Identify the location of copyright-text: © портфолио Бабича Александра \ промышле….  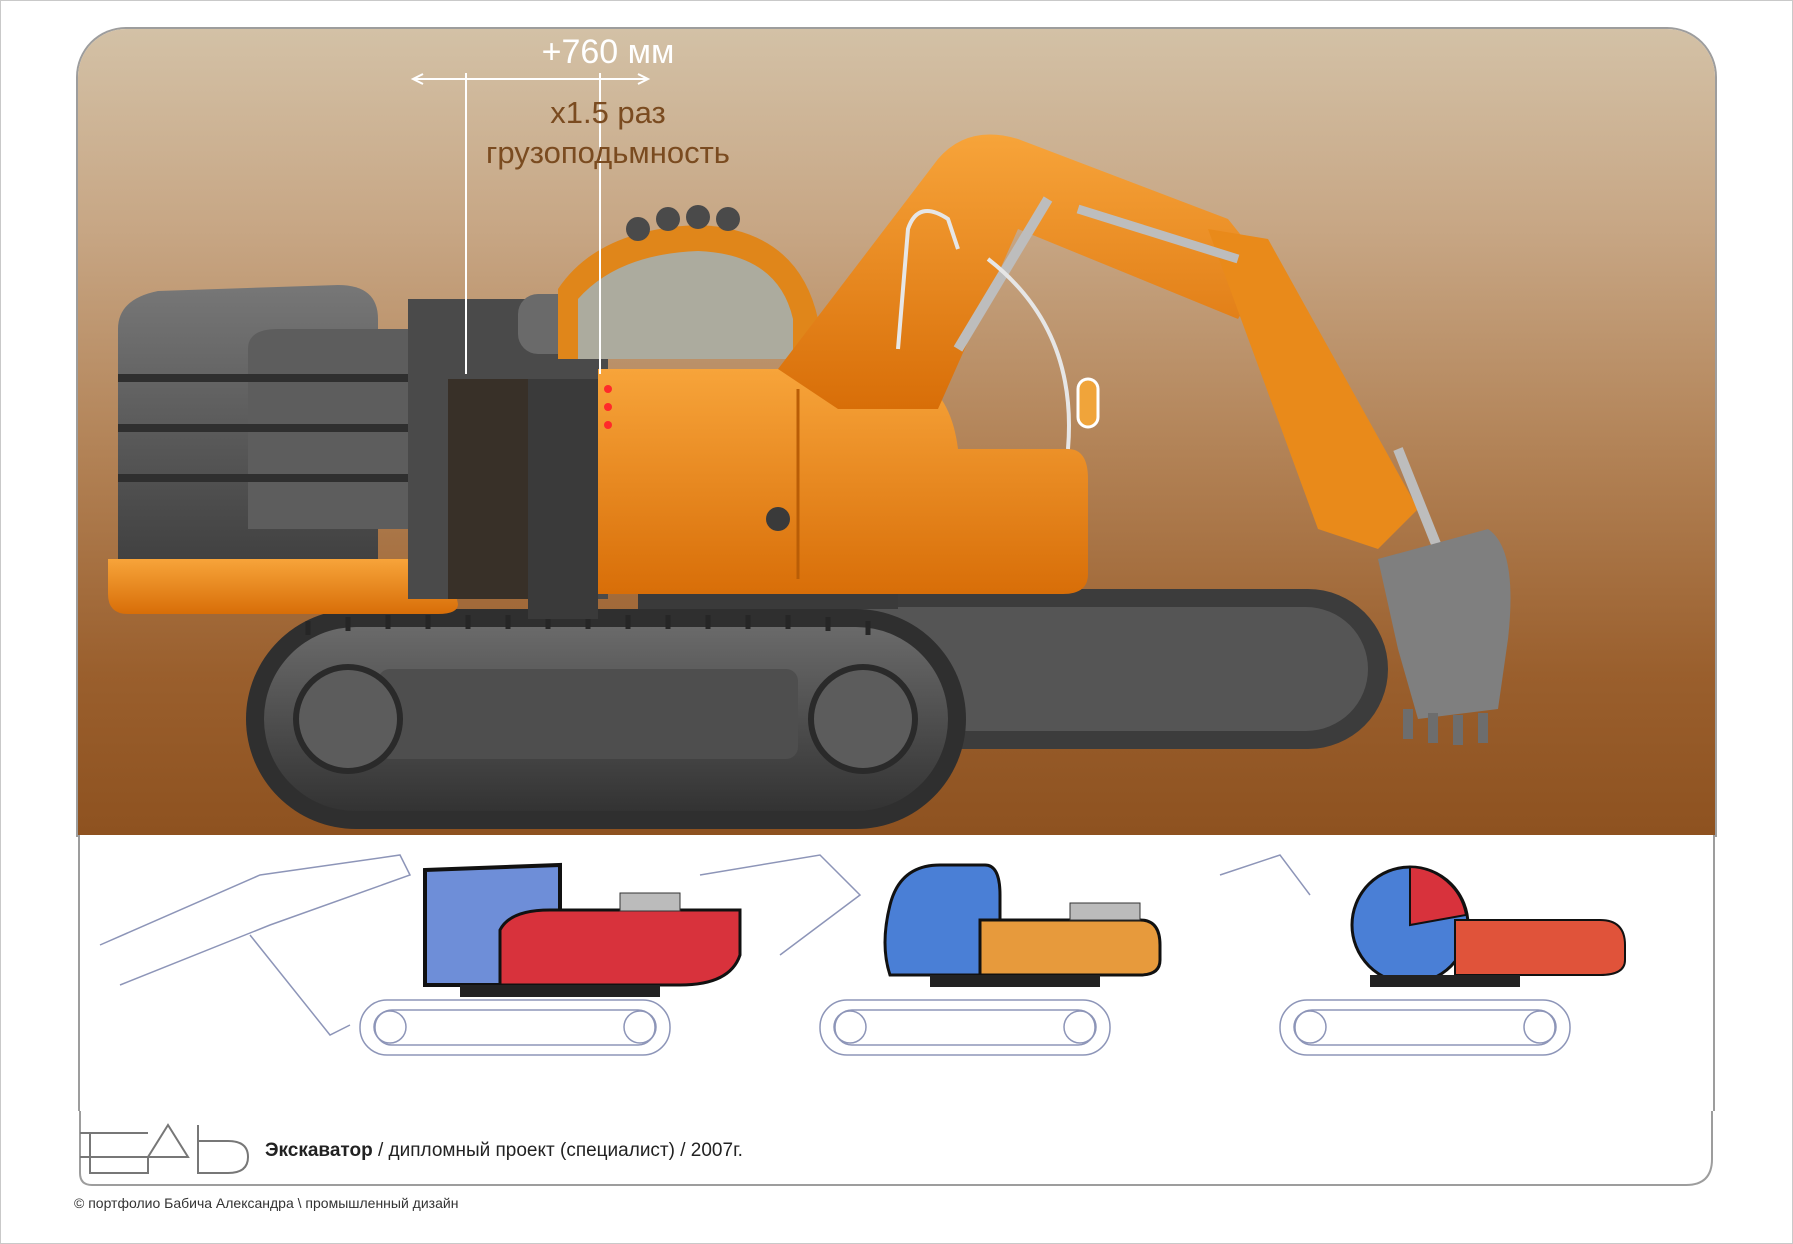
(266, 1203).